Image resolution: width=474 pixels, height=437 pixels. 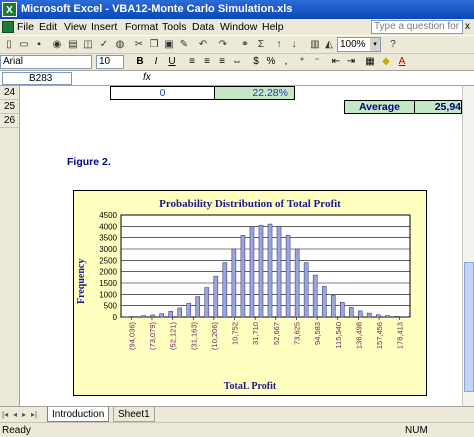 I want to click on decrease-indent-icon: ⇤, so click(x=336, y=62).